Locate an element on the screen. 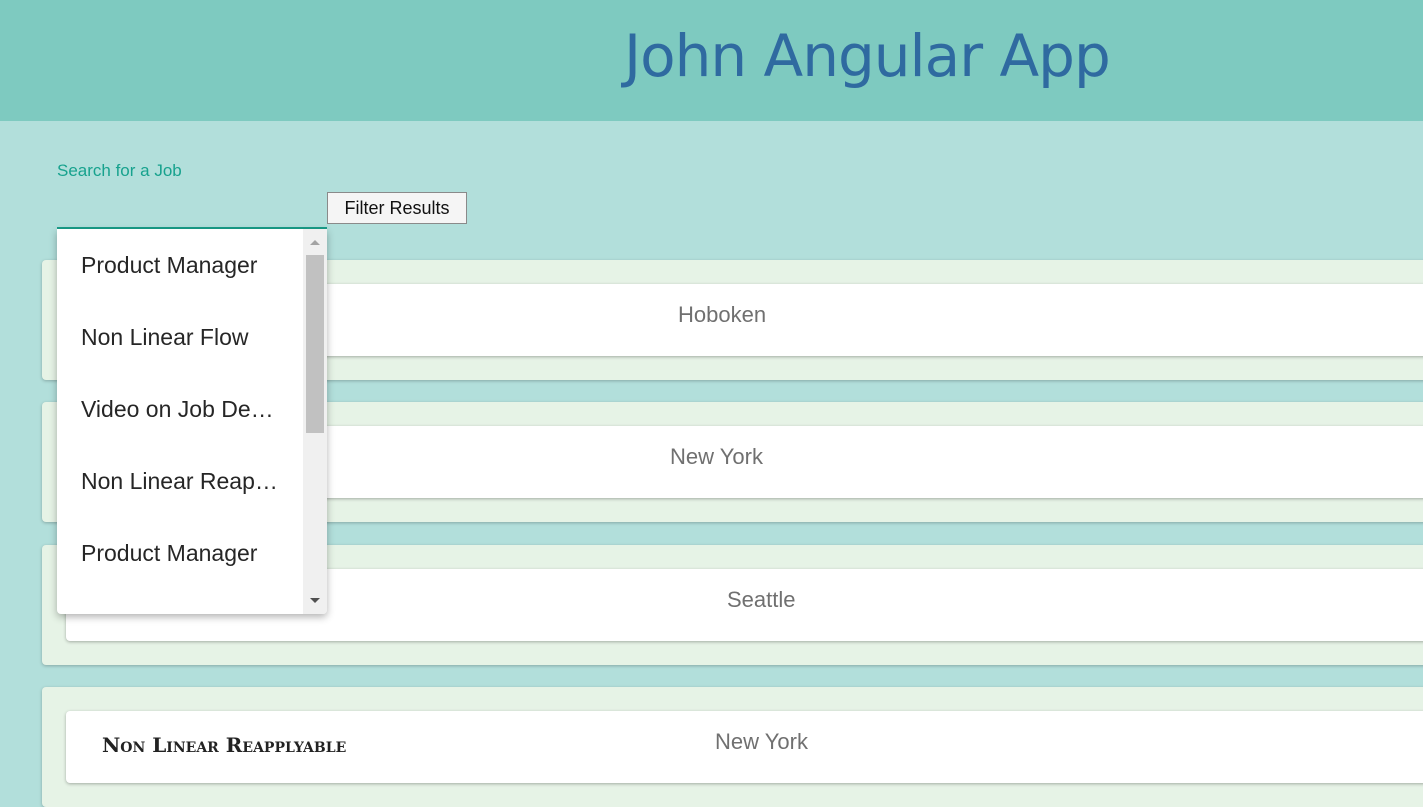 The width and height of the screenshot is (1423, 807). job-card: Non Linear Reapplyable New York is located at coordinates (732, 747).